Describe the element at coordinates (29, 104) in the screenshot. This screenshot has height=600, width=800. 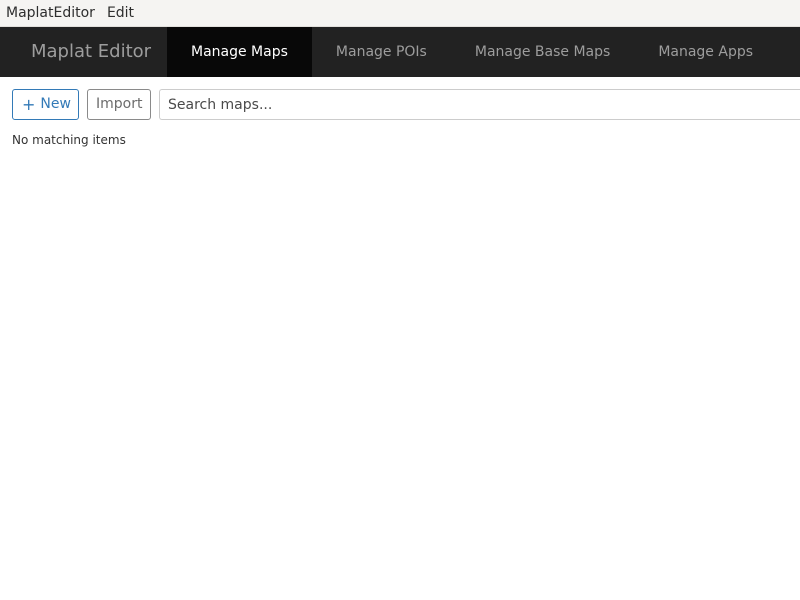
I see `plus-icon: +` at that location.